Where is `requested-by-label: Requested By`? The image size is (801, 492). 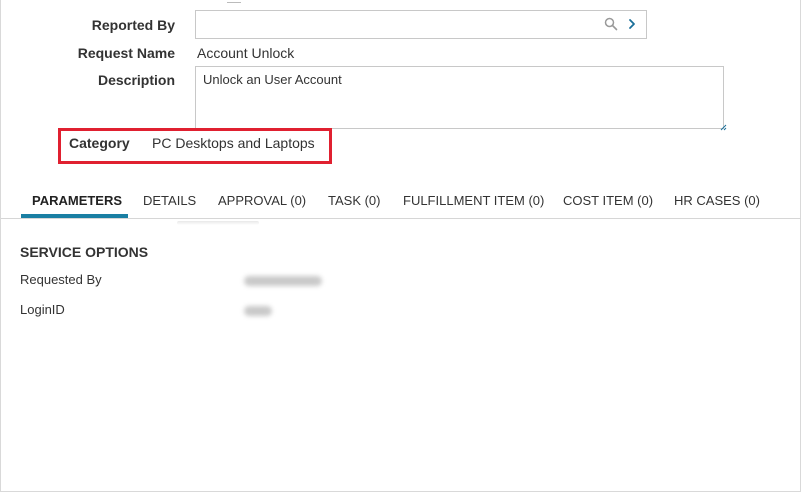
requested-by-label: Requested By is located at coordinates (61, 279).